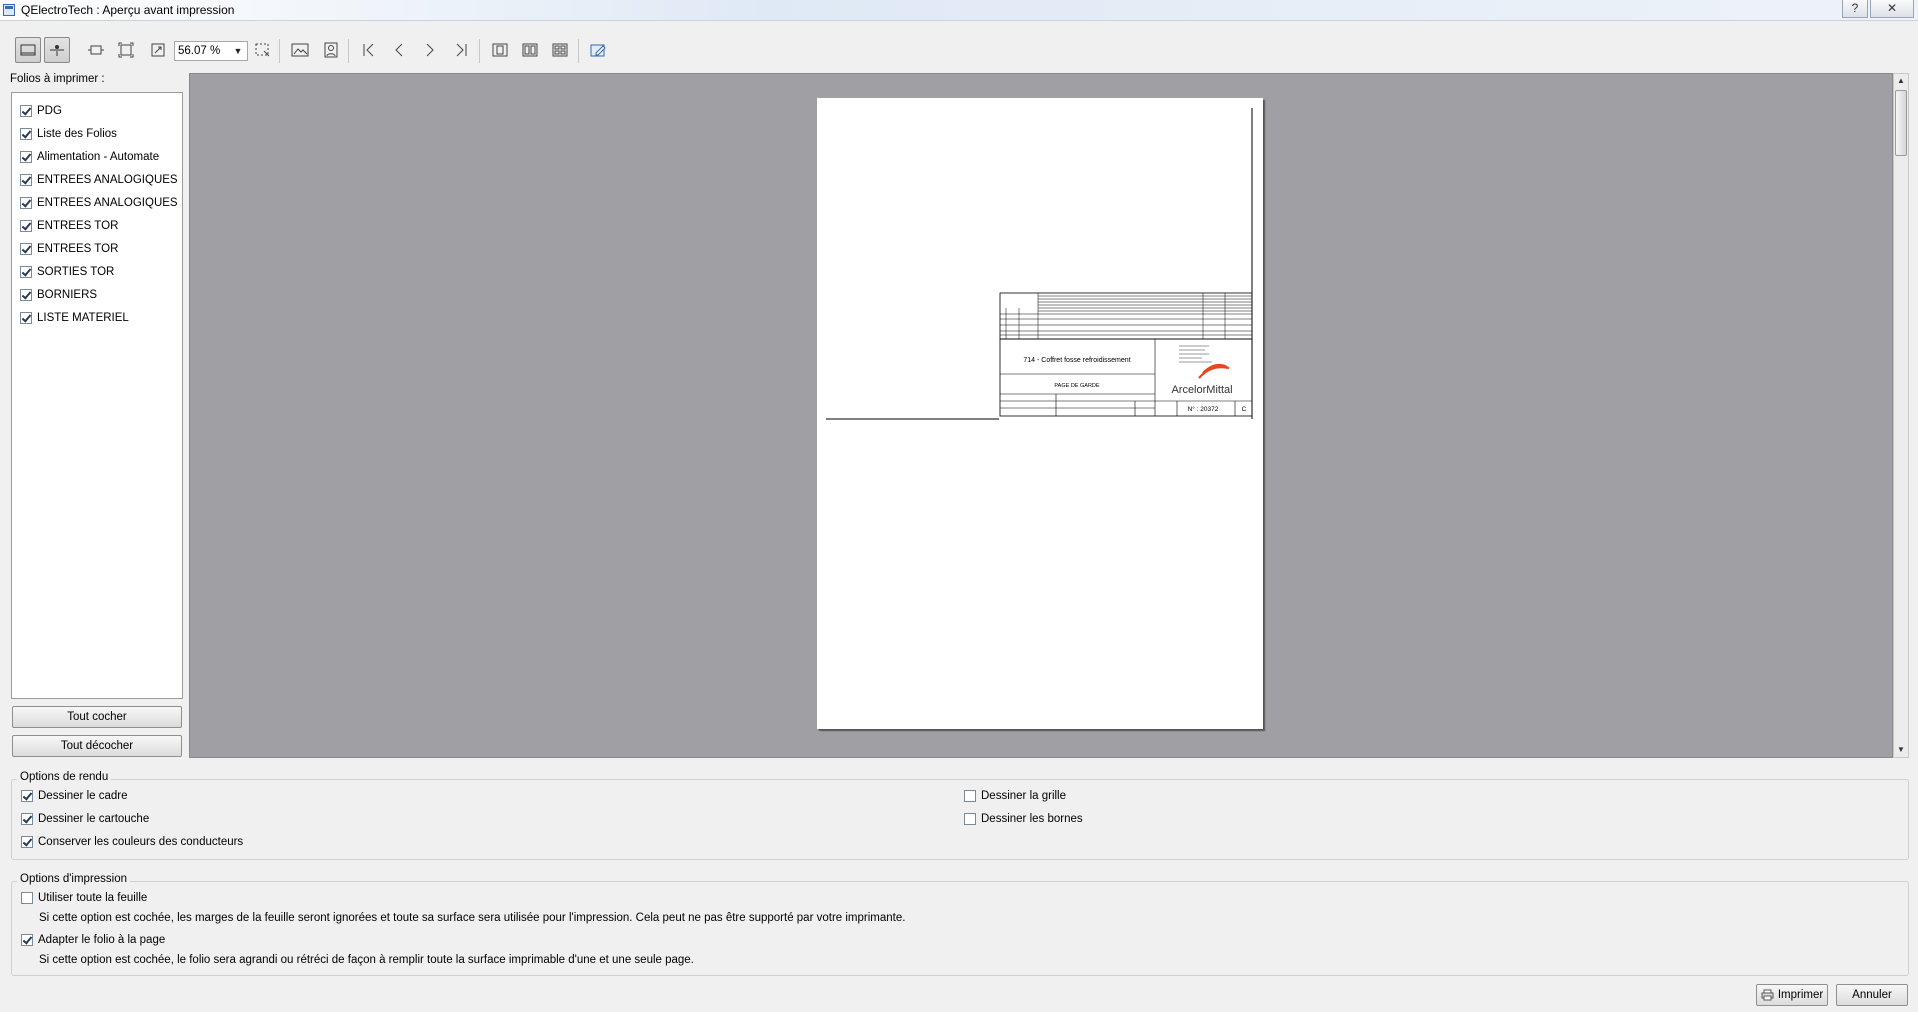 Image resolution: width=1918 pixels, height=1012 pixels. Describe the element at coordinates (1901, 81) in the screenshot. I see `scroll-up-icon: ▲` at that location.